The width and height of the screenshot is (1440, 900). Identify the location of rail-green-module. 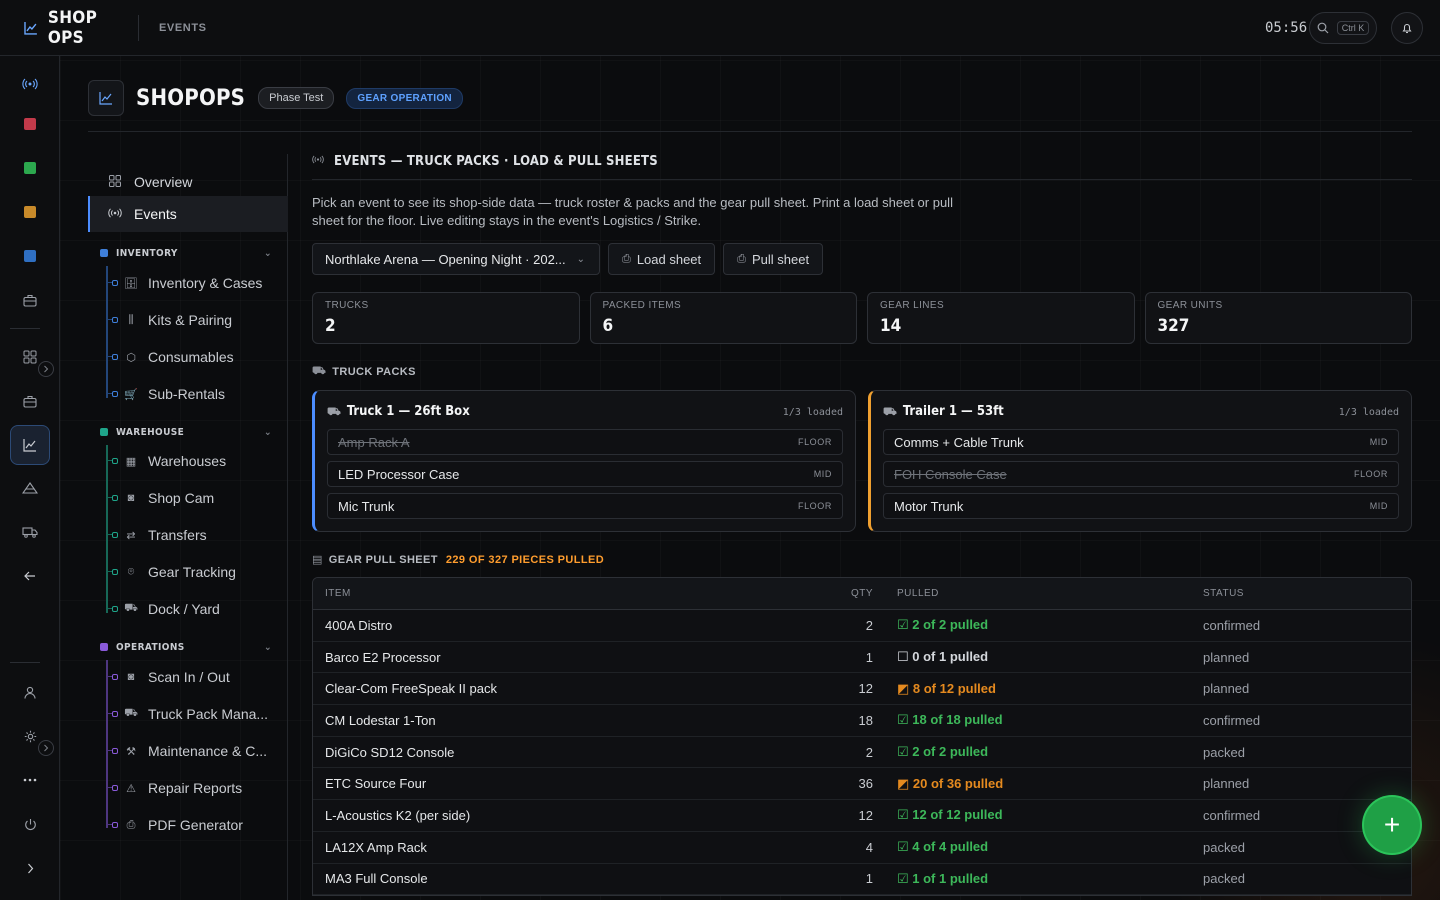
(30, 168).